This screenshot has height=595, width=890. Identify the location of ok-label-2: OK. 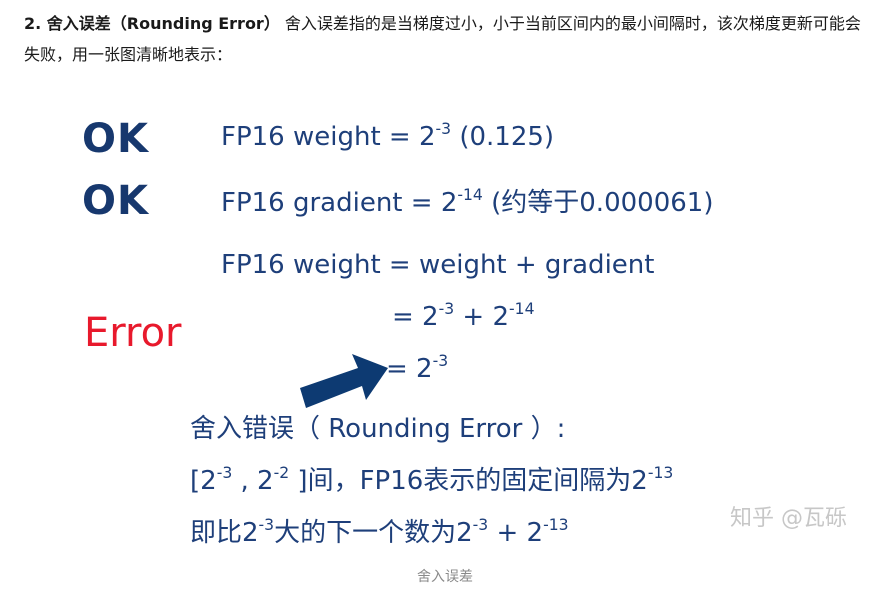
(115, 201).